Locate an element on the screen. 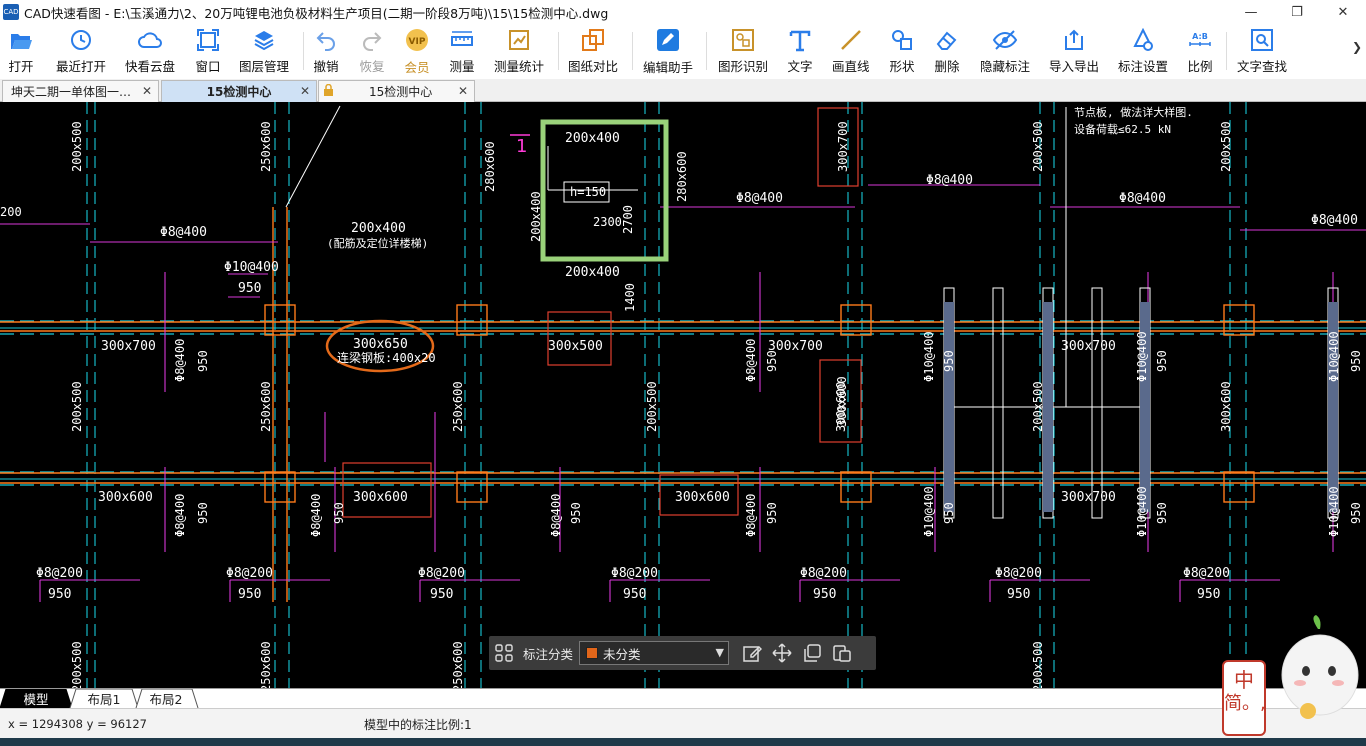 The height and width of the screenshot is (746, 1366). tab-layout1: 布局1 is located at coordinates (104, 698).